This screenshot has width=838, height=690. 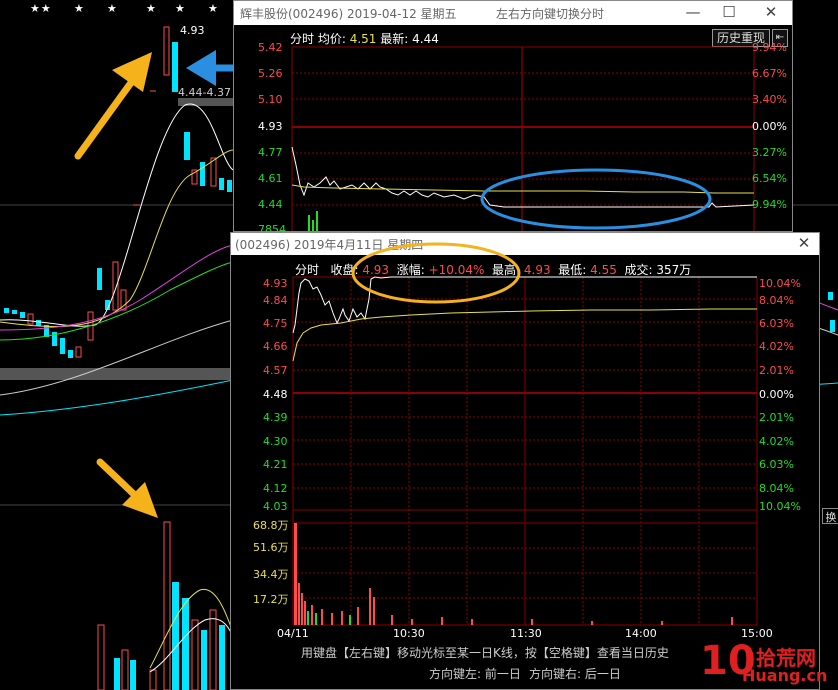 I want to click on w1-pct-tick: 3.27%, so click(x=769, y=152).